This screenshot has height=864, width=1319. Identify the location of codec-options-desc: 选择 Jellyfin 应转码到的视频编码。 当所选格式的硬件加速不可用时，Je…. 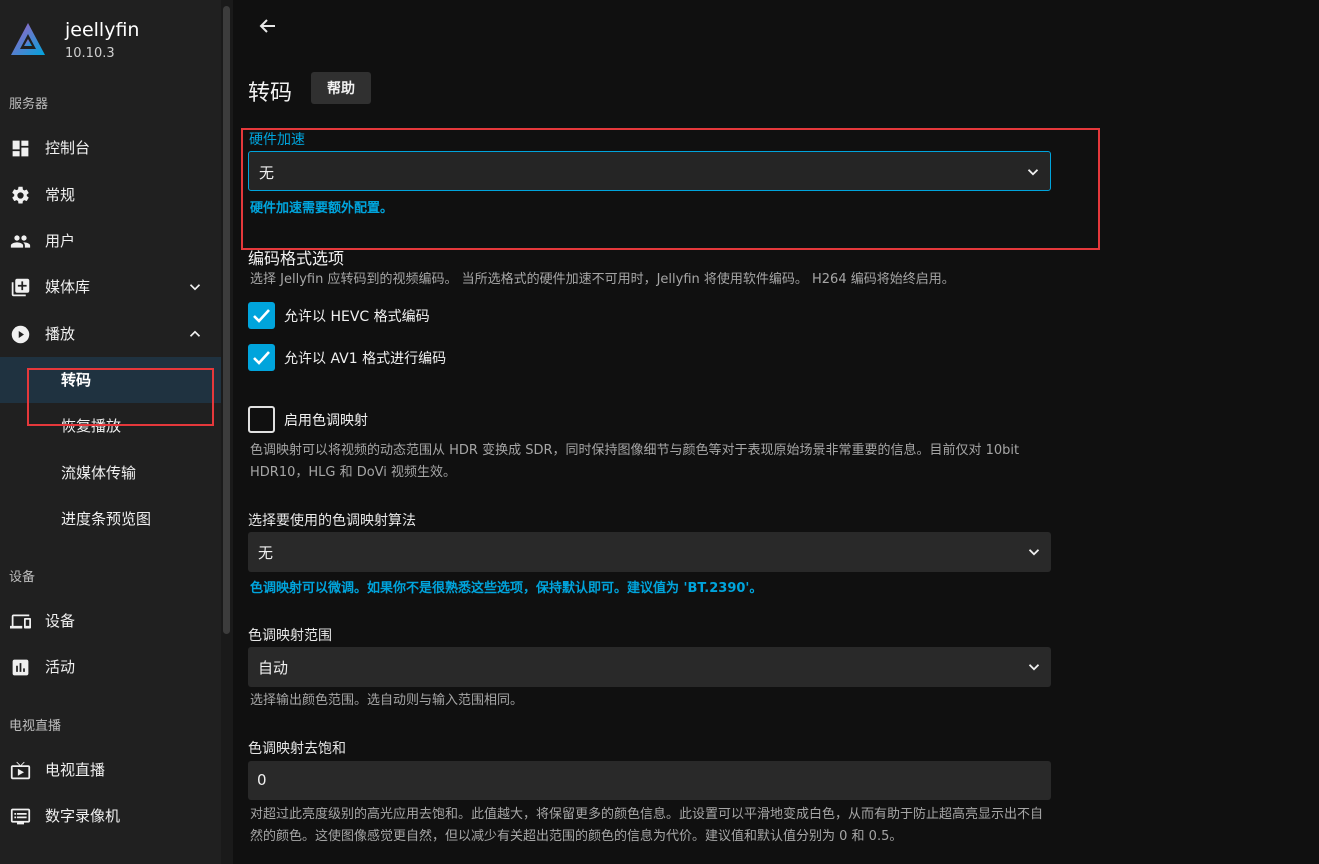
(602, 279).